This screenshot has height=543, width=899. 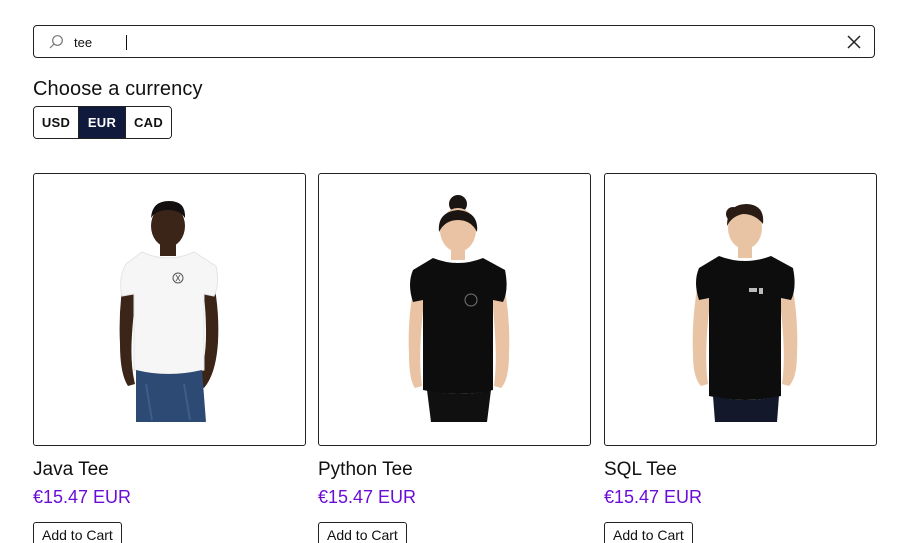 What do you see at coordinates (148, 122) in the screenshot?
I see `currency-cad-button: CAD` at bounding box center [148, 122].